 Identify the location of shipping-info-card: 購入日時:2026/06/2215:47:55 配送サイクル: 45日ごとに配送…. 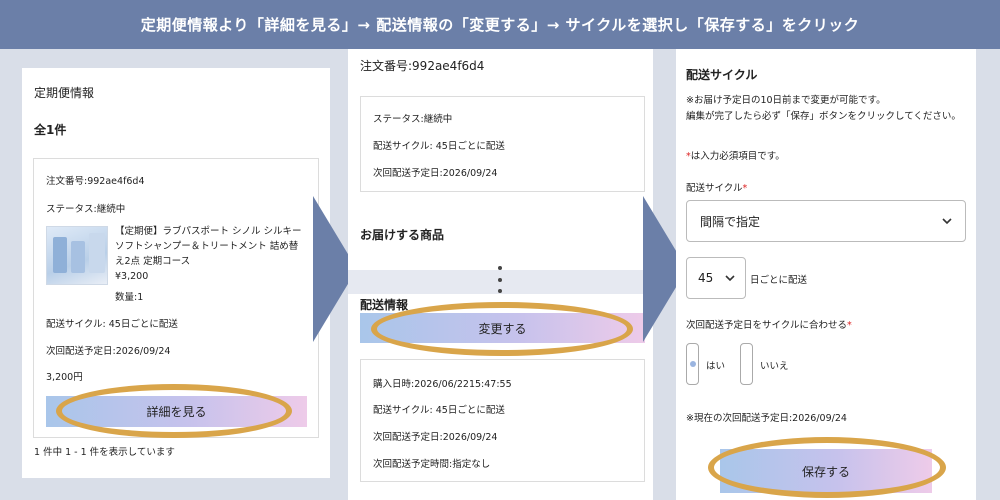
(502, 420).